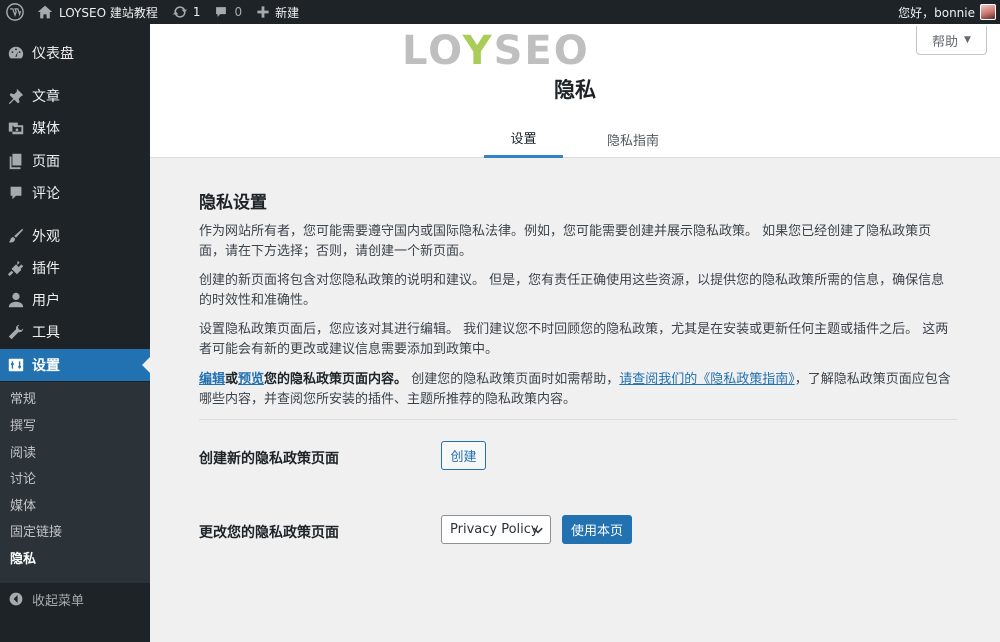 The image size is (1000, 642). Describe the element at coordinates (75, 53) in the screenshot. I see `menu-item-dashboard: 仪表盘` at that location.